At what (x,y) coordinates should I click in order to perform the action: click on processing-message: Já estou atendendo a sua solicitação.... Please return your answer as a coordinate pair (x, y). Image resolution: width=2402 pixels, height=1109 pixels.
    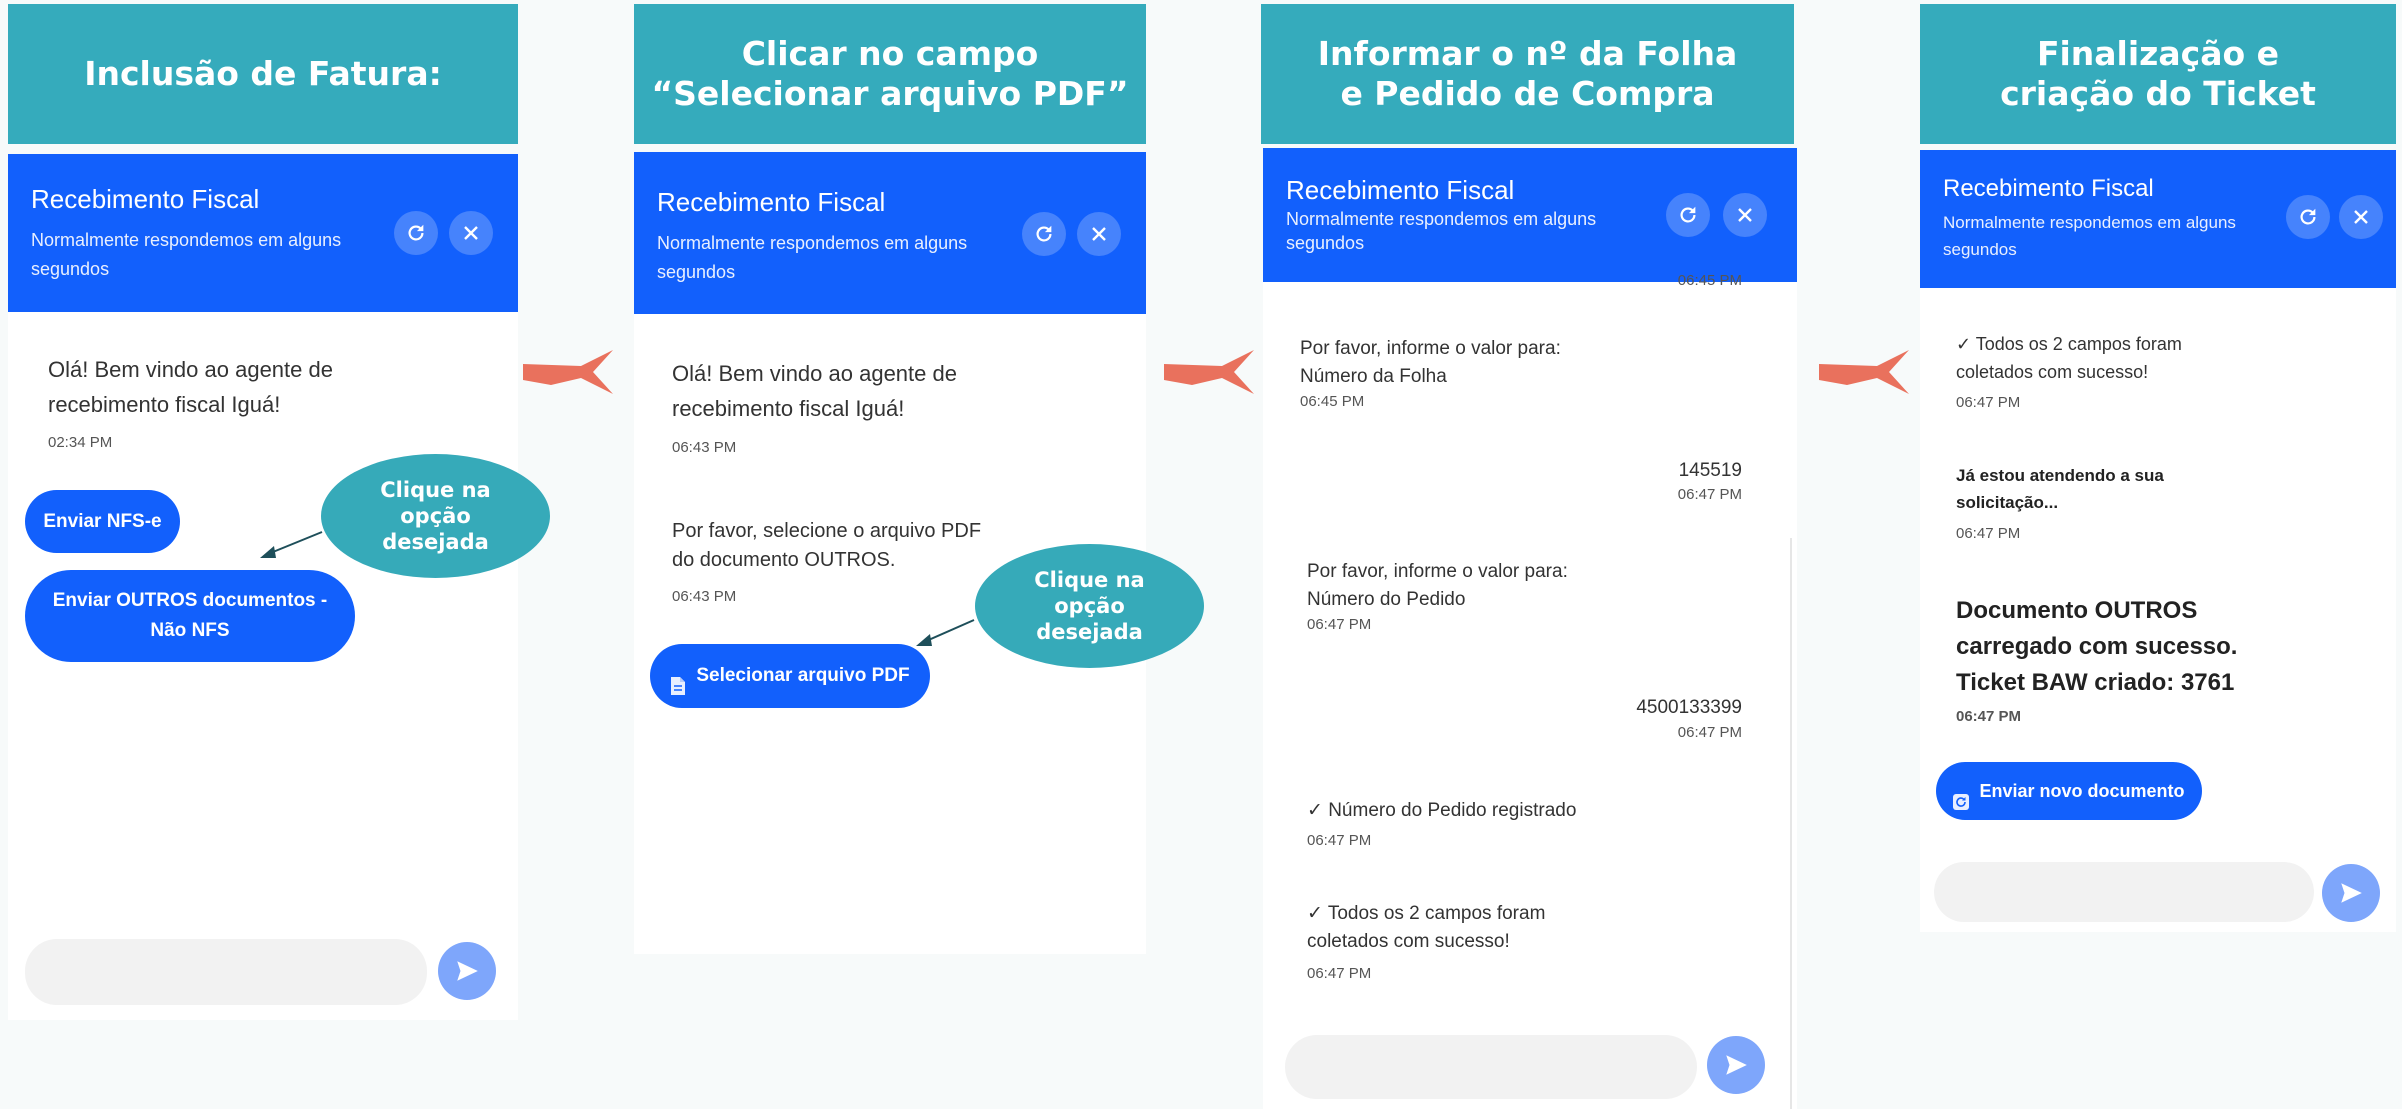
    Looking at the image, I should click on (2060, 489).